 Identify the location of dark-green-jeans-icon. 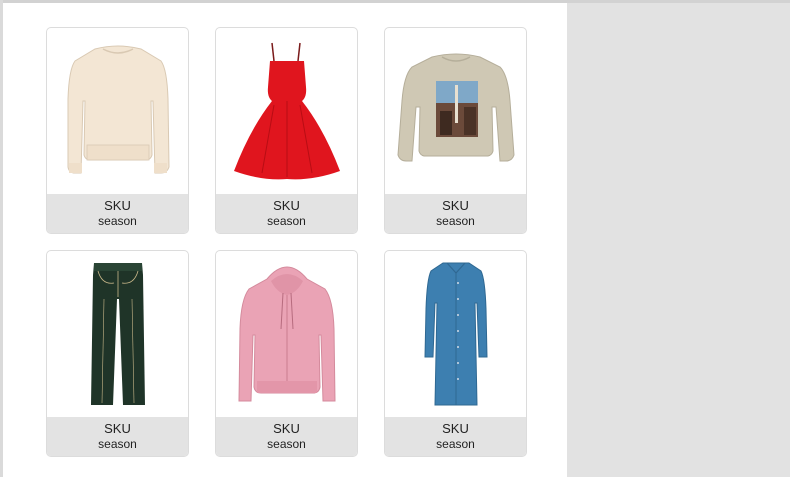
(117, 334).